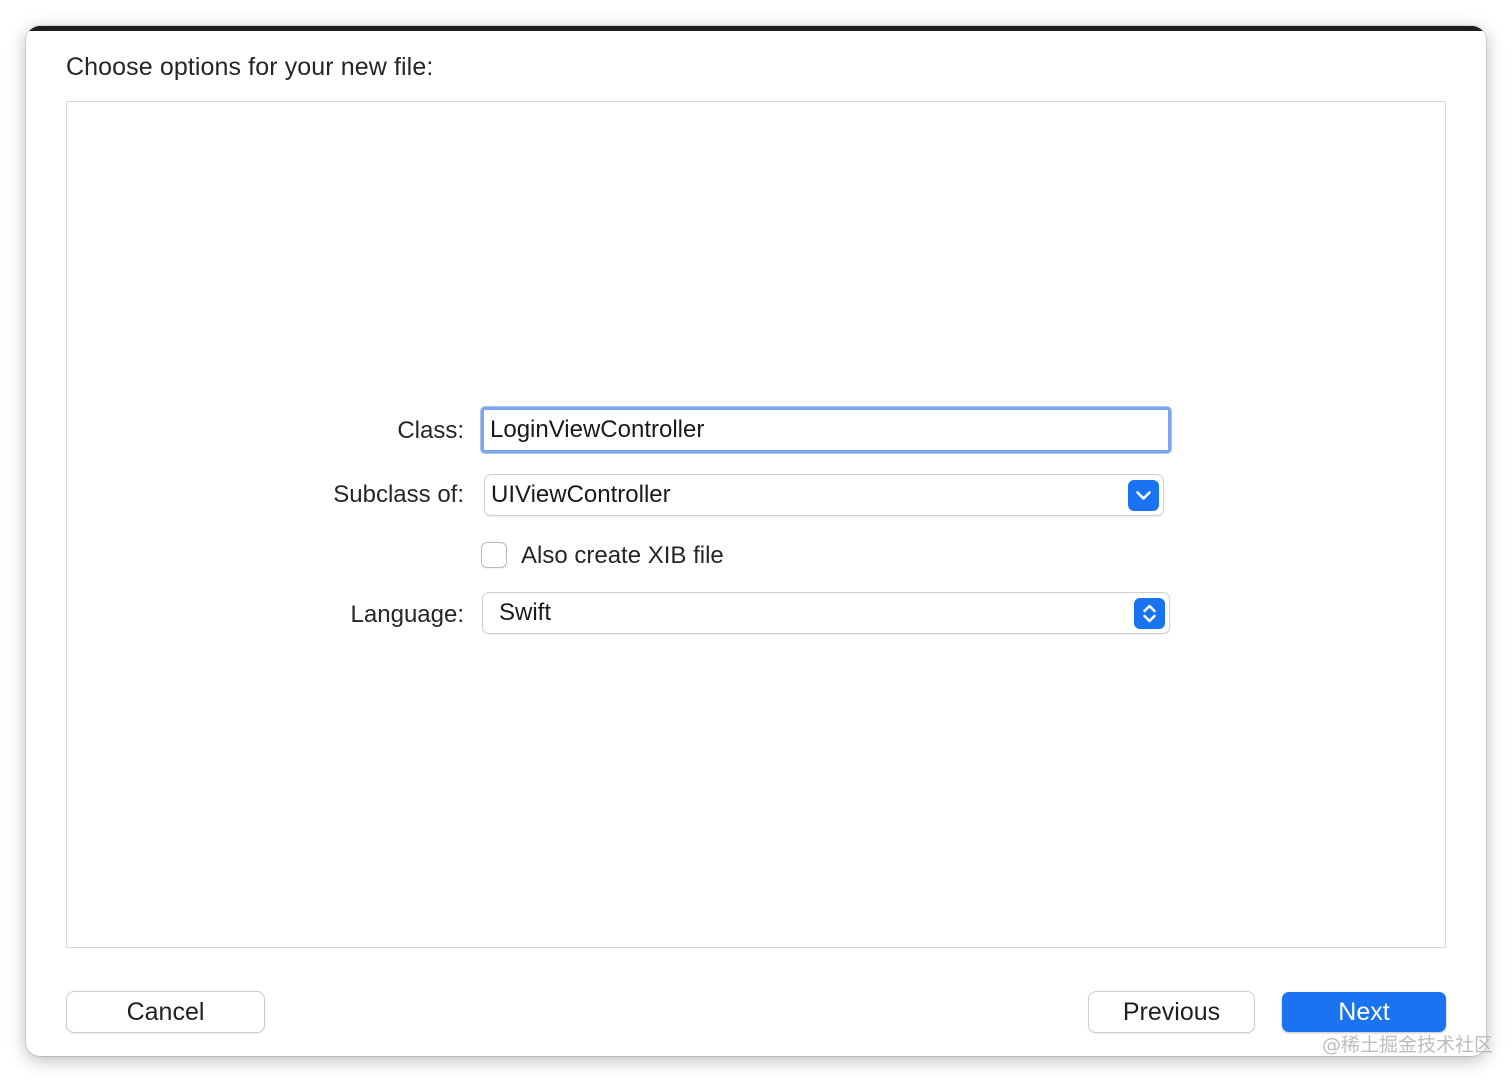  Describe the element at coordinates (1149, 613) in the screenshot. I see `chevron-up-down-icon` at that location.